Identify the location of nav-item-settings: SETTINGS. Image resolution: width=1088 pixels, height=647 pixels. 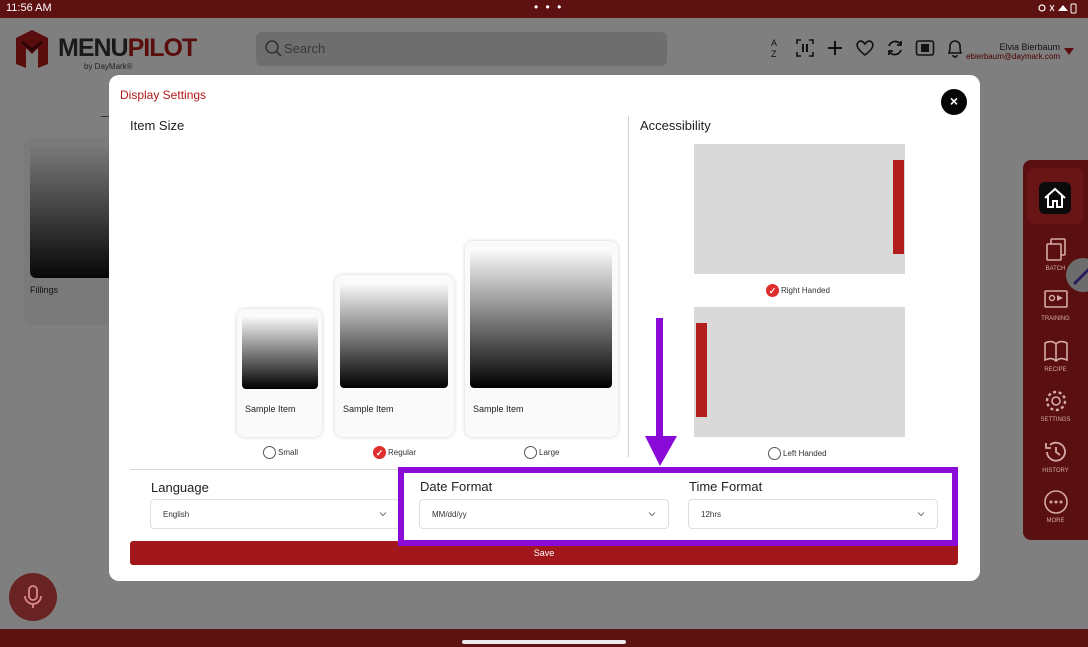
(1055, 405).